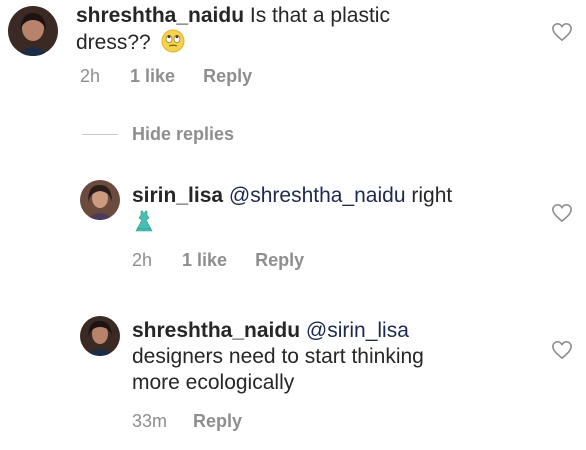 Image resolution: width=586 pixels, height=450 pixels. I want to click on mention-link: @sirin_lisa, so click(357, 330).